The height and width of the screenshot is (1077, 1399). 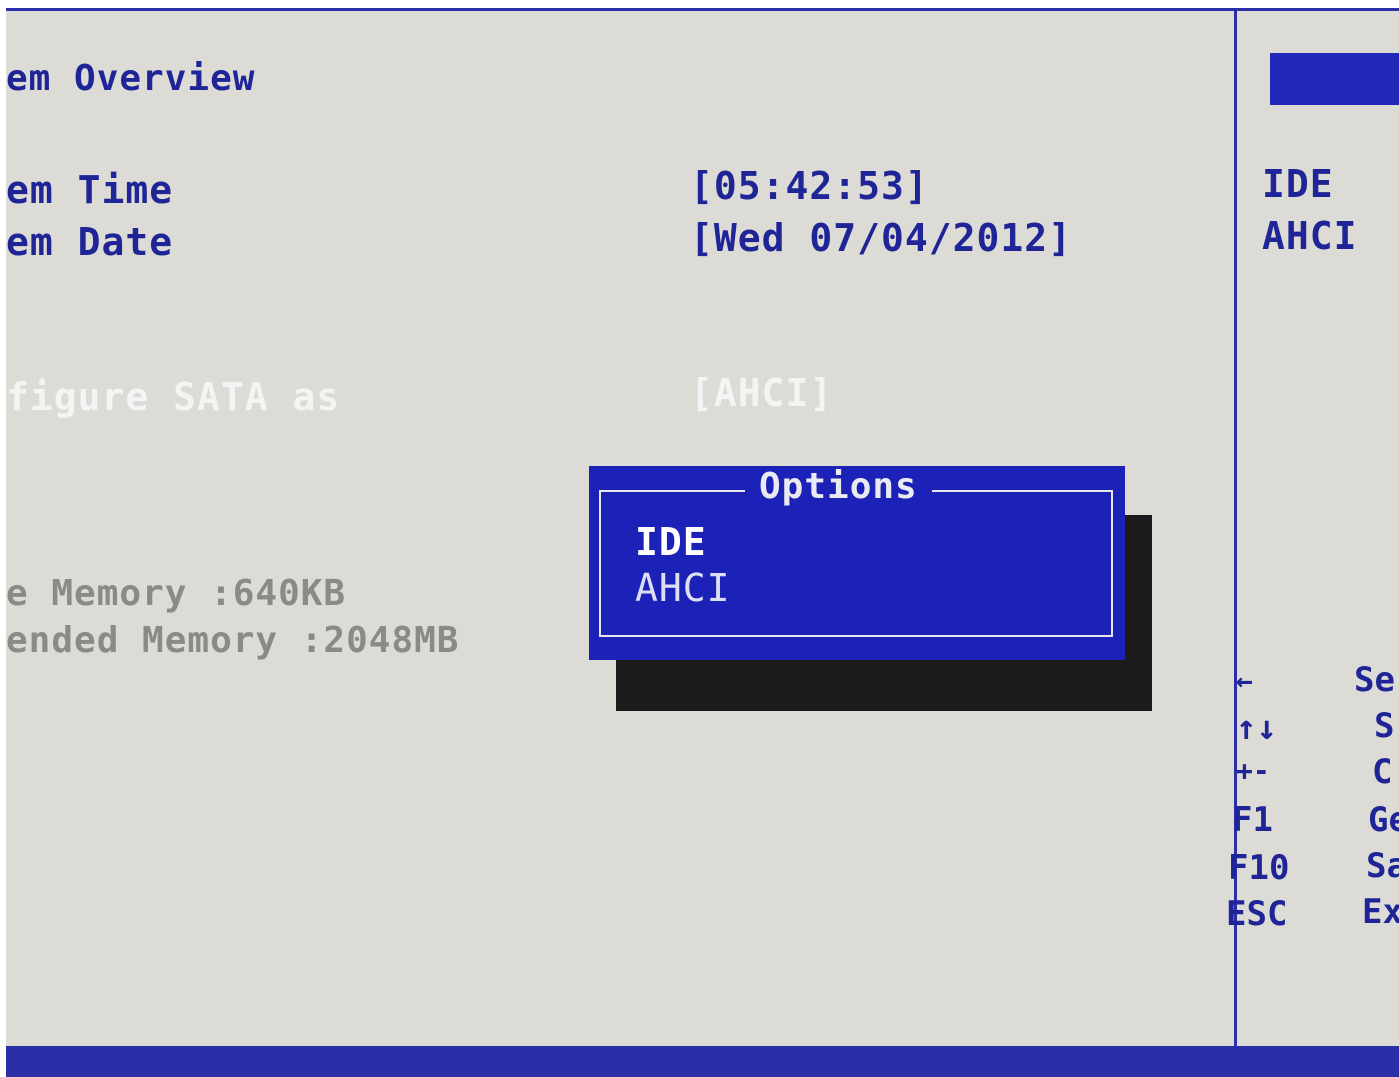 What do you see at coordinates (233, 640) in the screenshot?
I see `extended-memory-info: ended Memory :2048MB` at bounding box center [233, 640].